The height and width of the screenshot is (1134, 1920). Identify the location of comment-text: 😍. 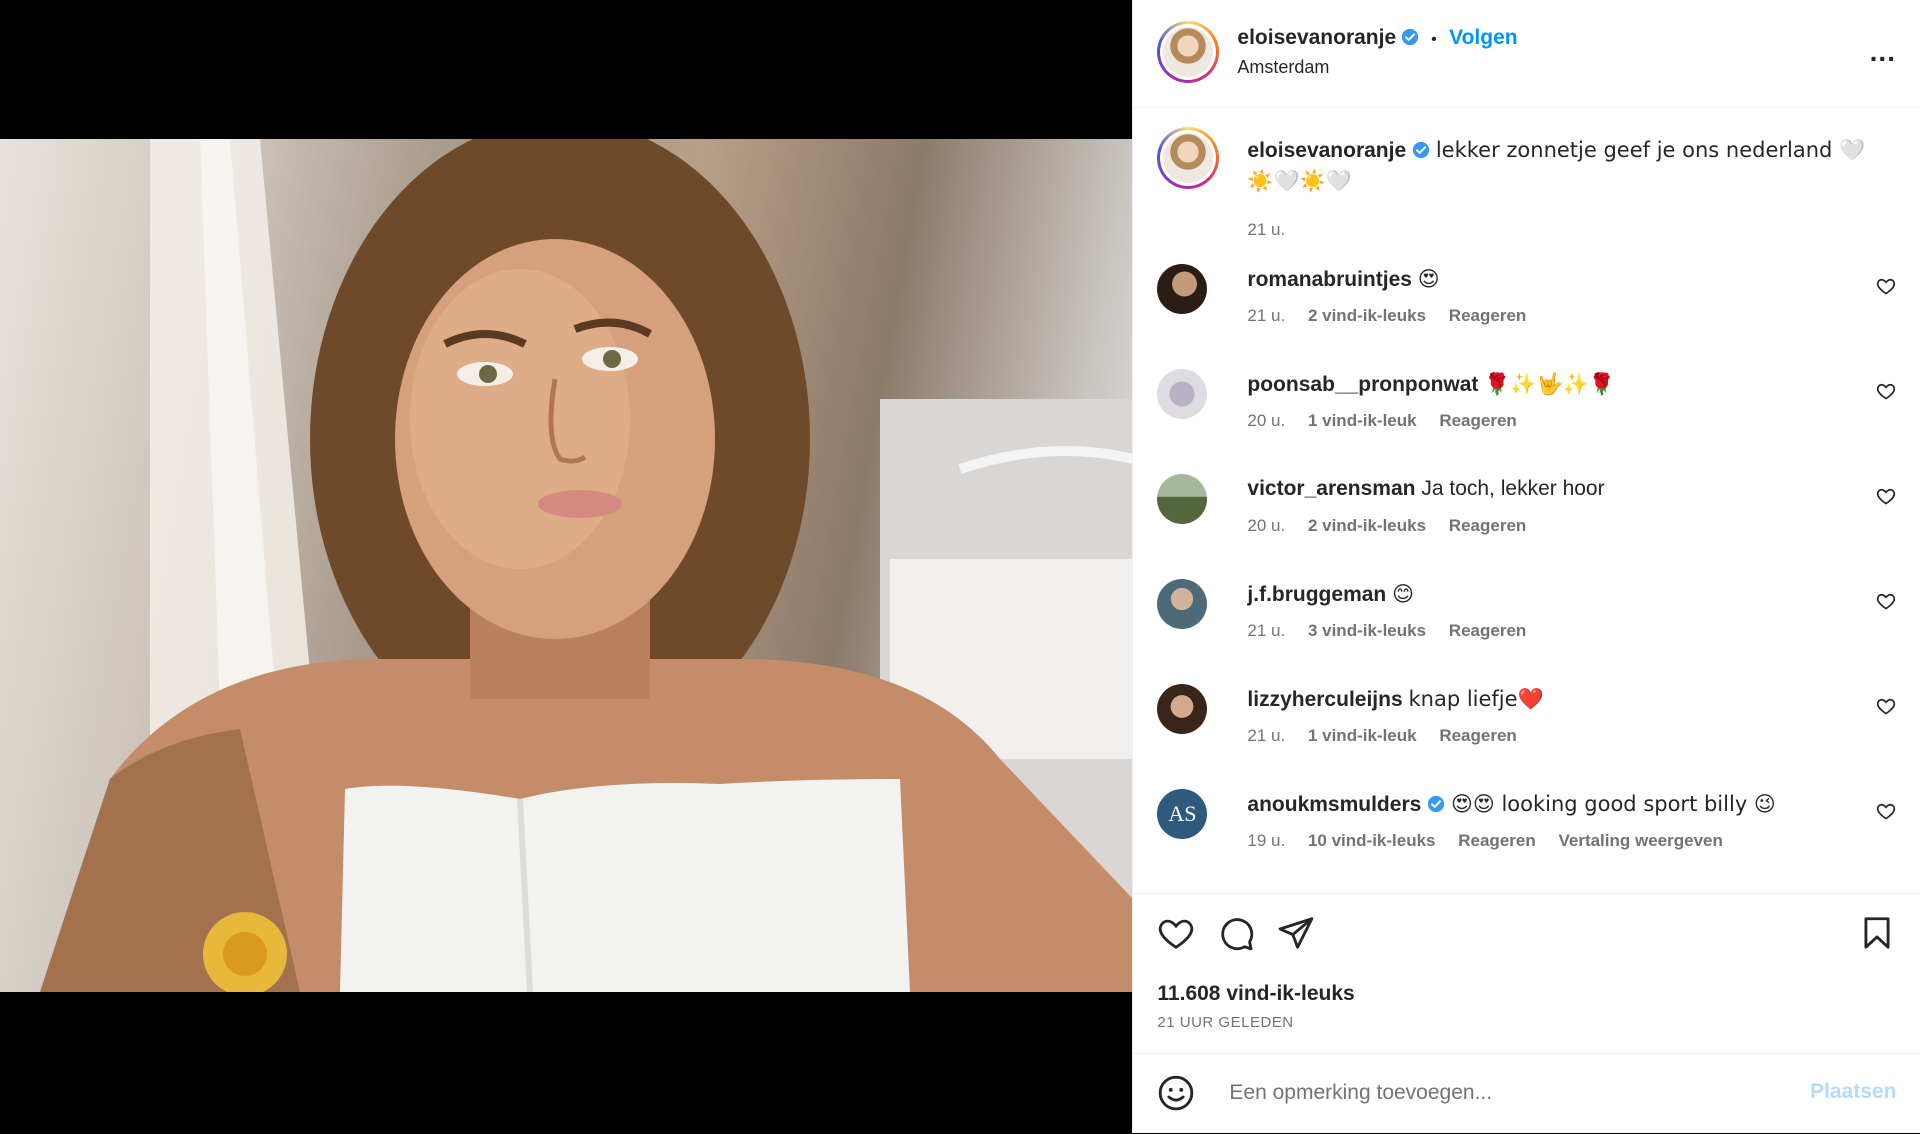
(1428, 279).